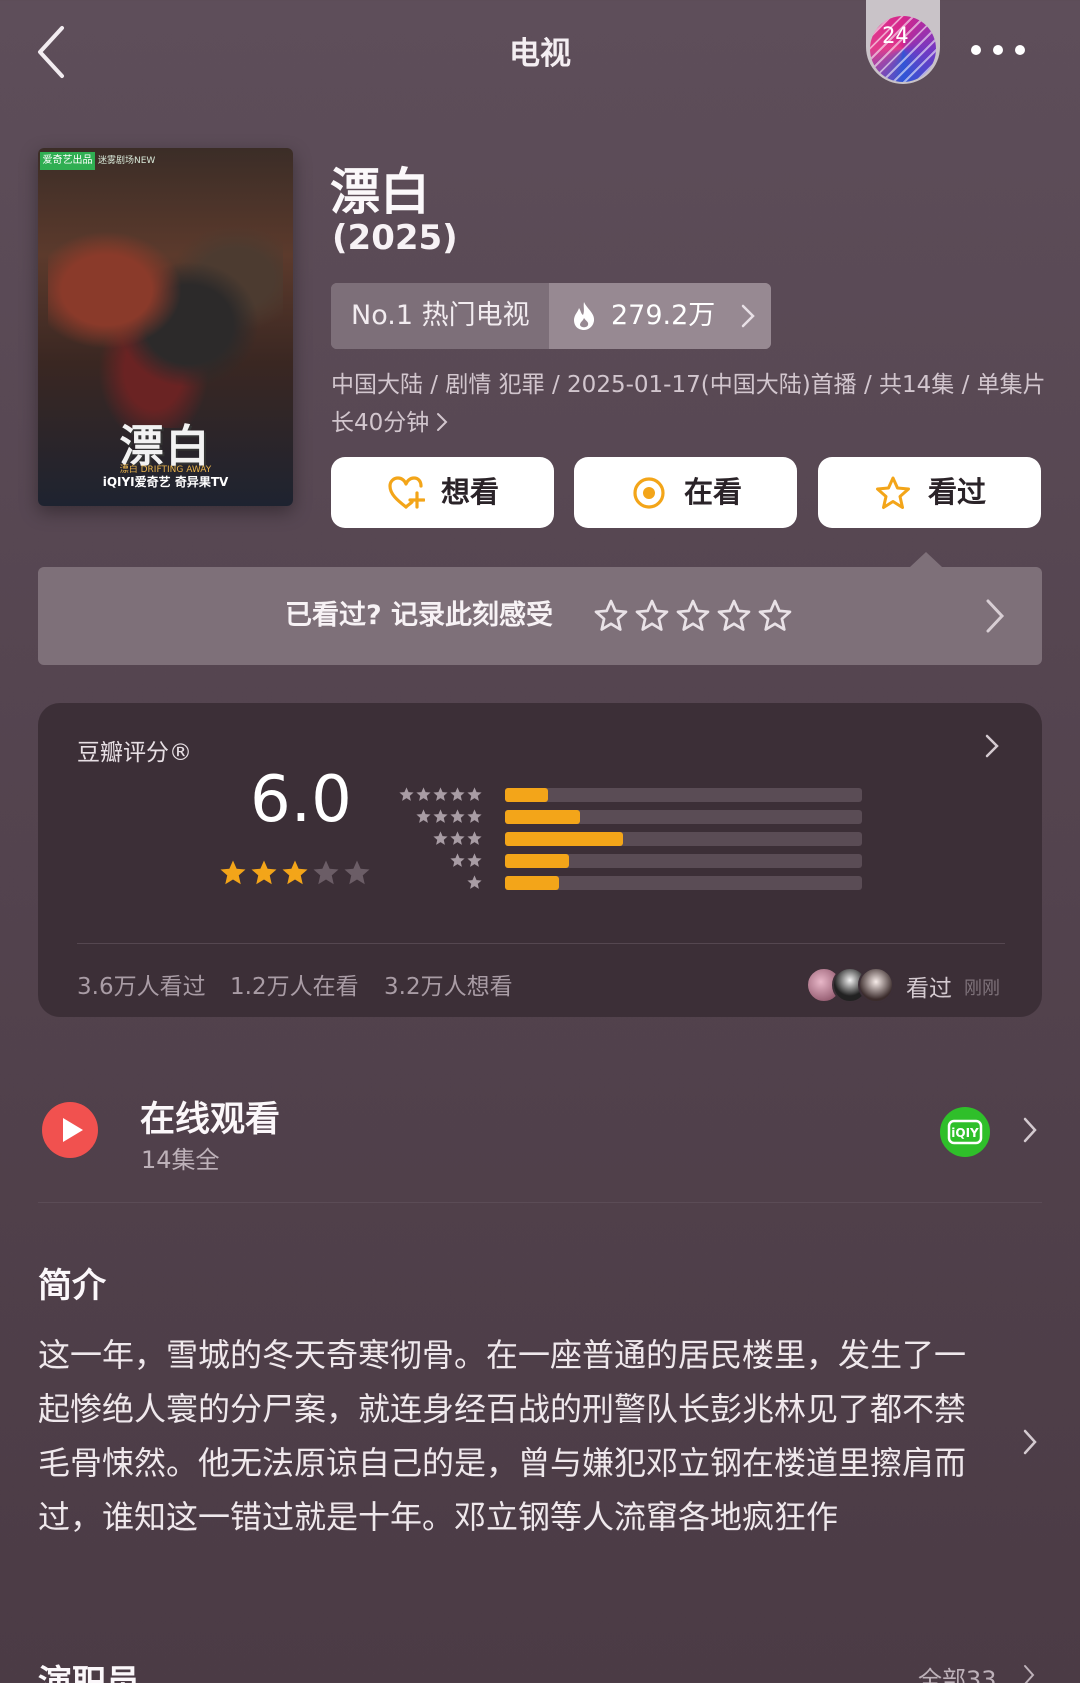 This screenshot has height=1683, width=1080. What do you see at coordinates (89, 1673) in the screenshot?
I see `cast-heading: 演职员` at bounding box center [89, 1673].